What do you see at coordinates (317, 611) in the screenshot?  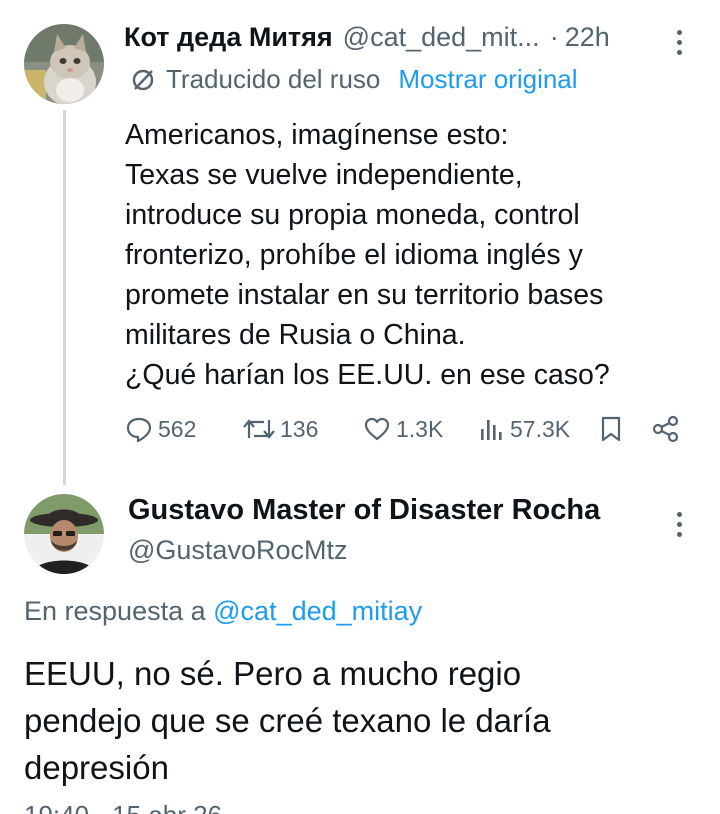 I see `reply-mention-link: @cat_ded_mitiay` at bounding box center [317, 611].